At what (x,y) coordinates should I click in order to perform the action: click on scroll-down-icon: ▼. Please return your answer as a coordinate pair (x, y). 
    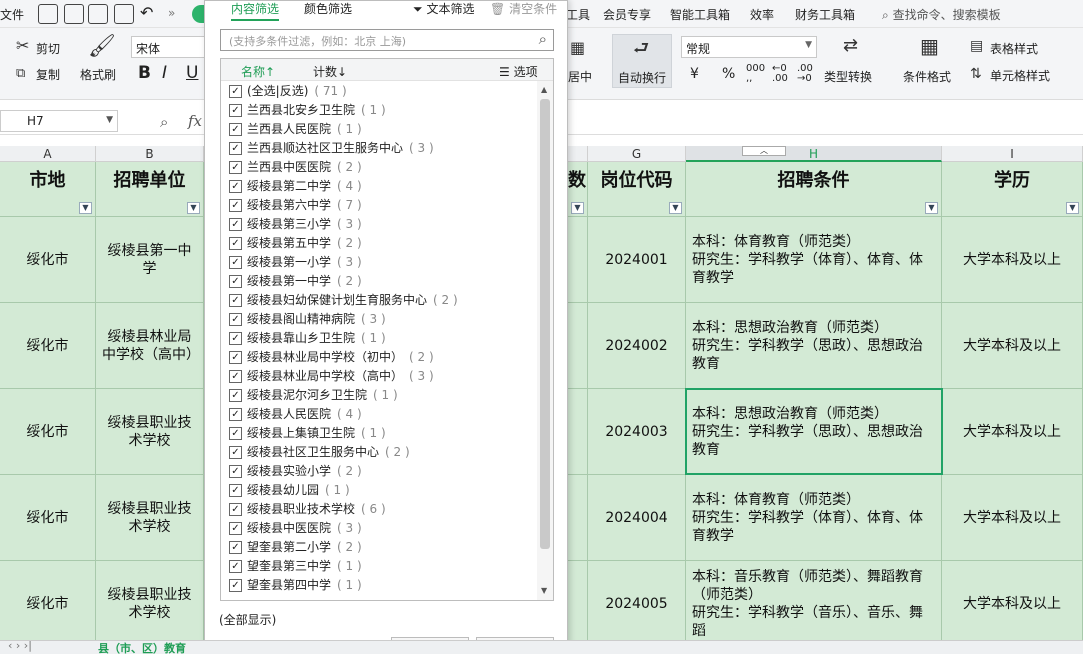
    Looking at the image, I should click on (544, 590).